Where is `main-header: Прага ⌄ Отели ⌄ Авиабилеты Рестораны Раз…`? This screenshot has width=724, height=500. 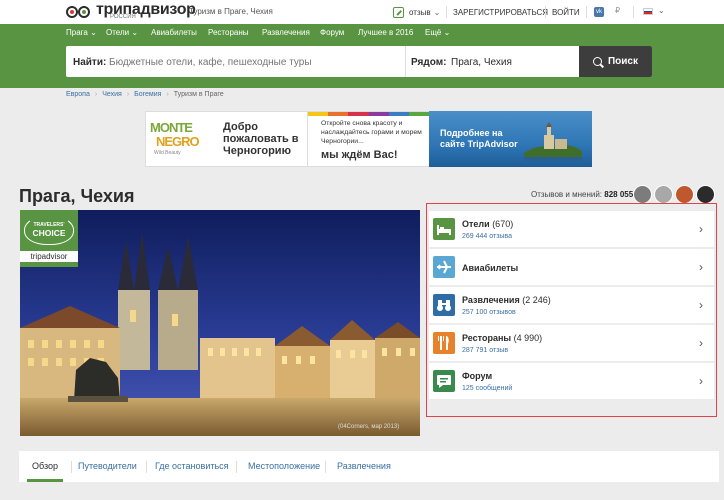 main-header: Прага ⌄ Отели ⌄ Авиабилеты Рестораны Раз… is located at coordinates (362, 56).